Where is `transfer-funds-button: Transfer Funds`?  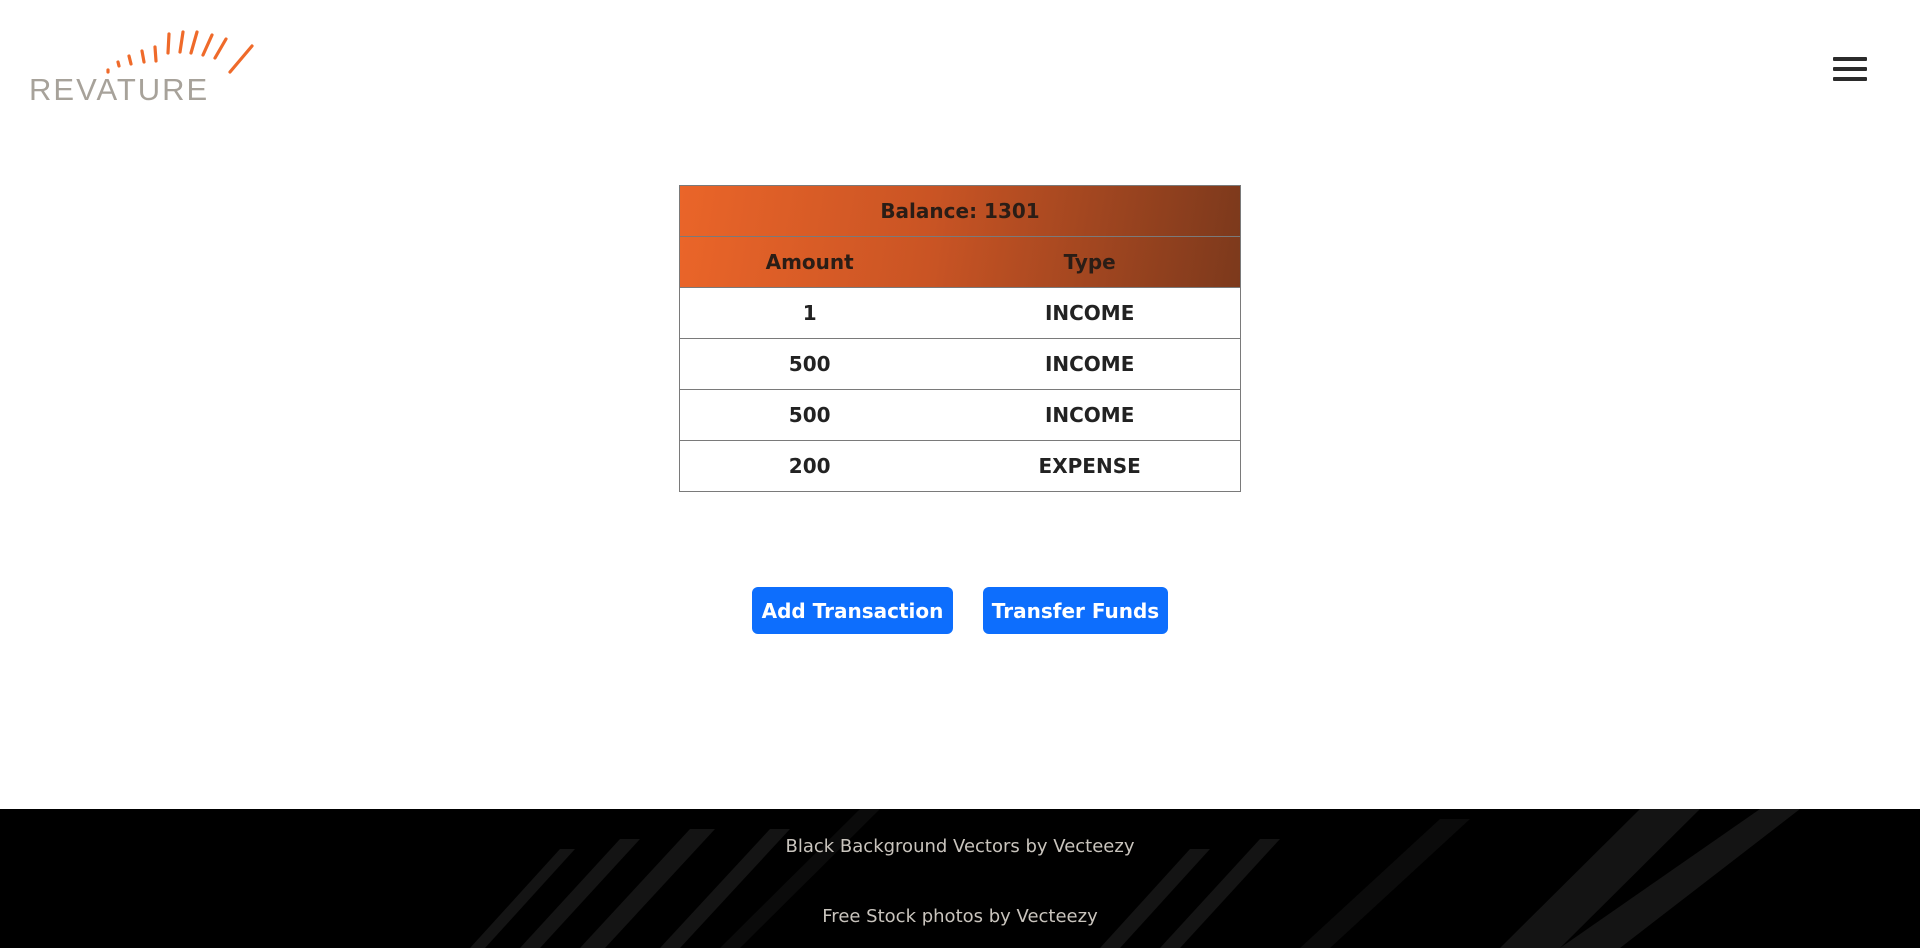
transfer-funds-button: Transfer Funds is located at coordinates (1075, 610).